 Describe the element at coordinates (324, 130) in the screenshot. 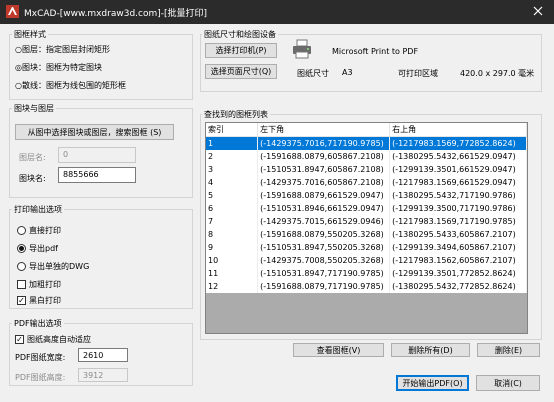

I see `column-header-bottom-left: 左下角` at that location.